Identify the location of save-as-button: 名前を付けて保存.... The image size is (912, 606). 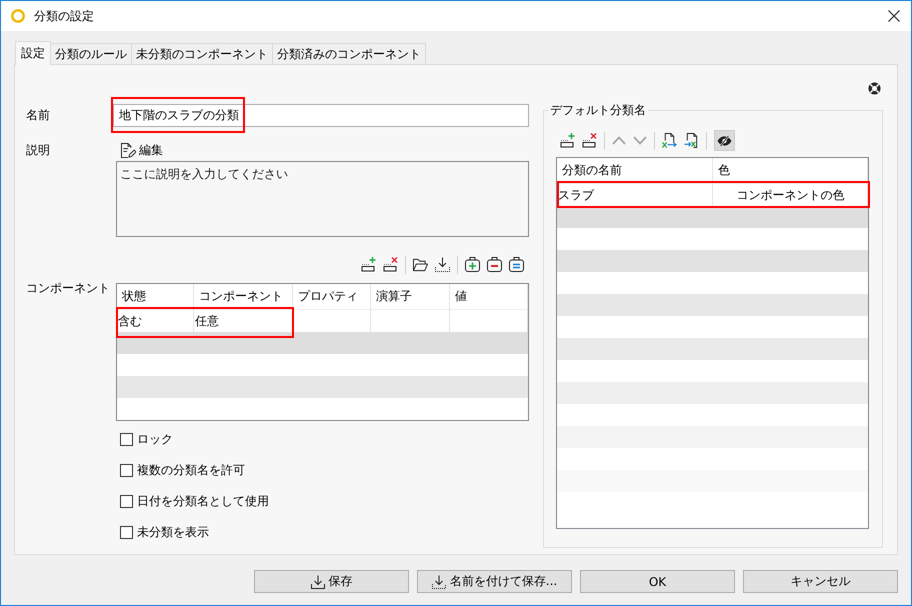
(494, 581).